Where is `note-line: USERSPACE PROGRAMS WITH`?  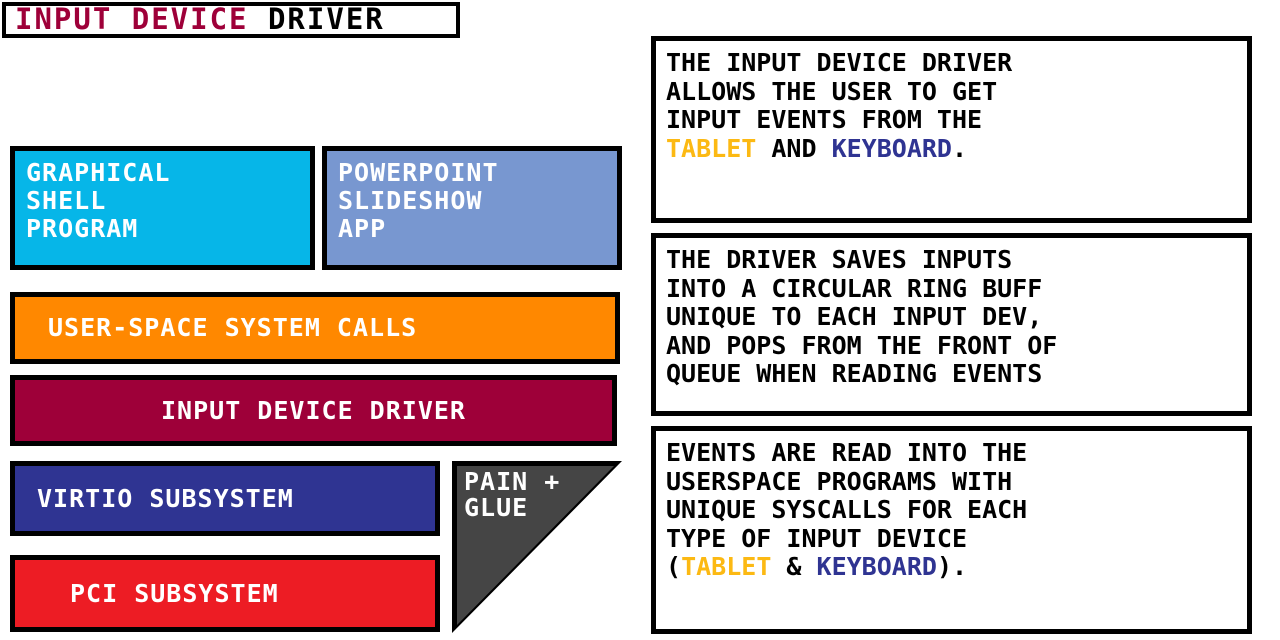 note-line: USERSPACE PROGRAMS WITH is located at coordinates (956, 481).